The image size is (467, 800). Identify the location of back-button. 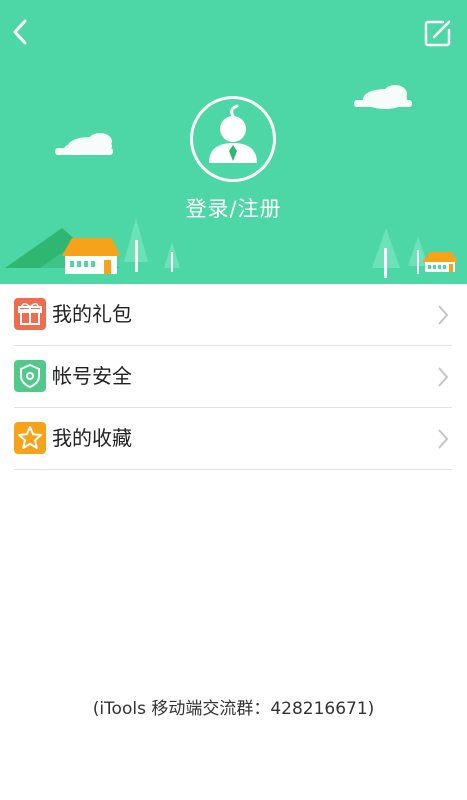
(21, 32).